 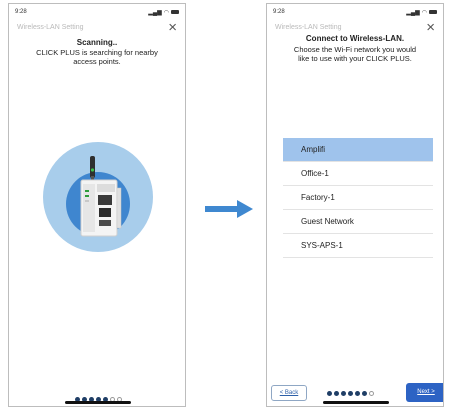 What do you see at coordinates (355, 58) in the screenshot?
I see `instruction-line-2: like to use with your CLICK PLUS.` at bounding box center [355, 58].